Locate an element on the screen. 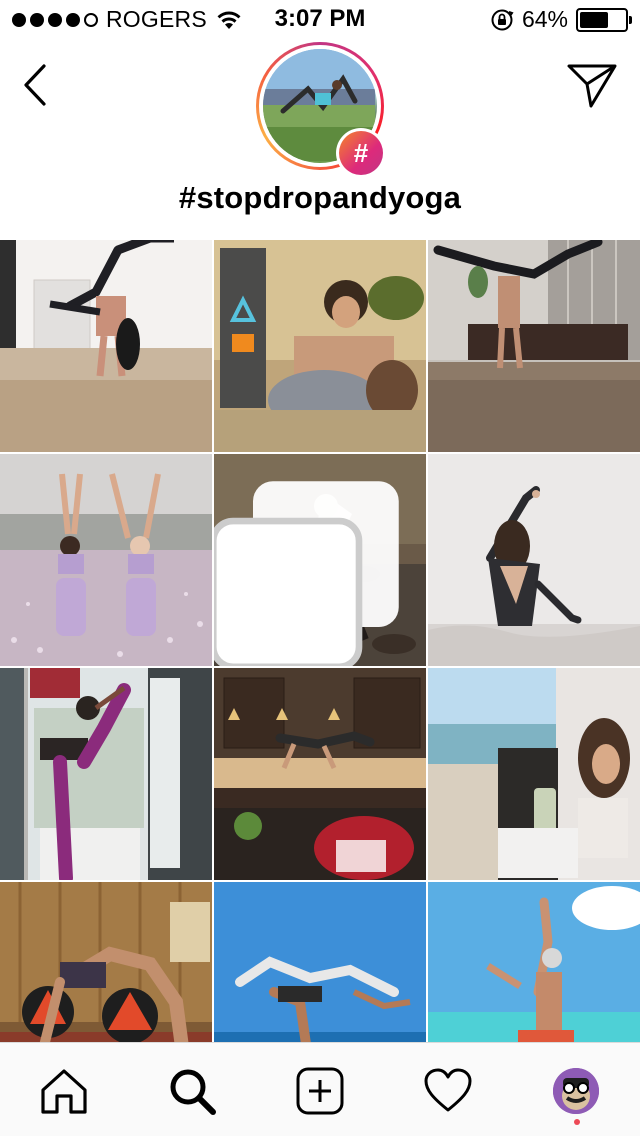 The width and height of the screenshot is (640, 1136). tab-new-post is located at coordinates (320, 1091).